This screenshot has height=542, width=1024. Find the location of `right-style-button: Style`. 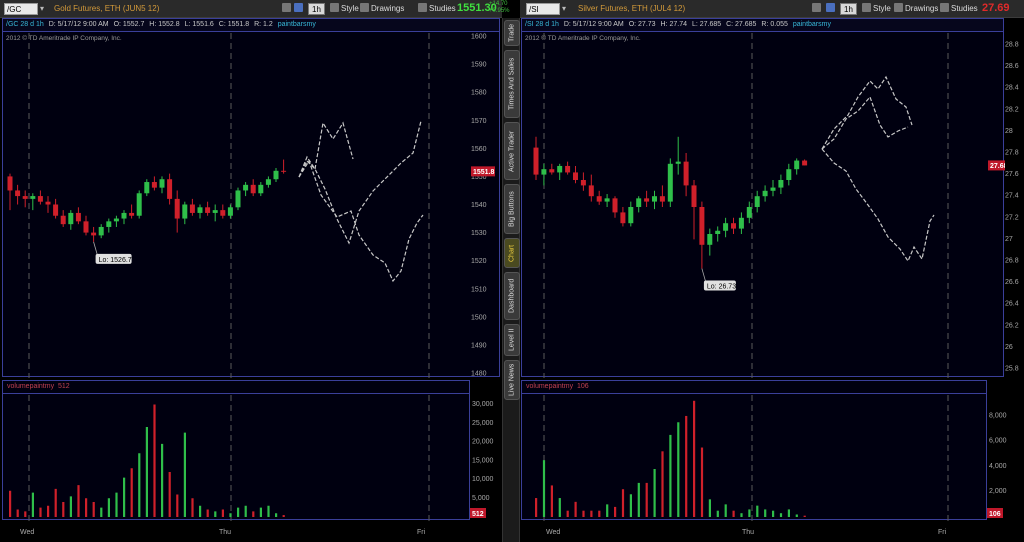

right-style-button: Style is located at coordinates (876, 9).